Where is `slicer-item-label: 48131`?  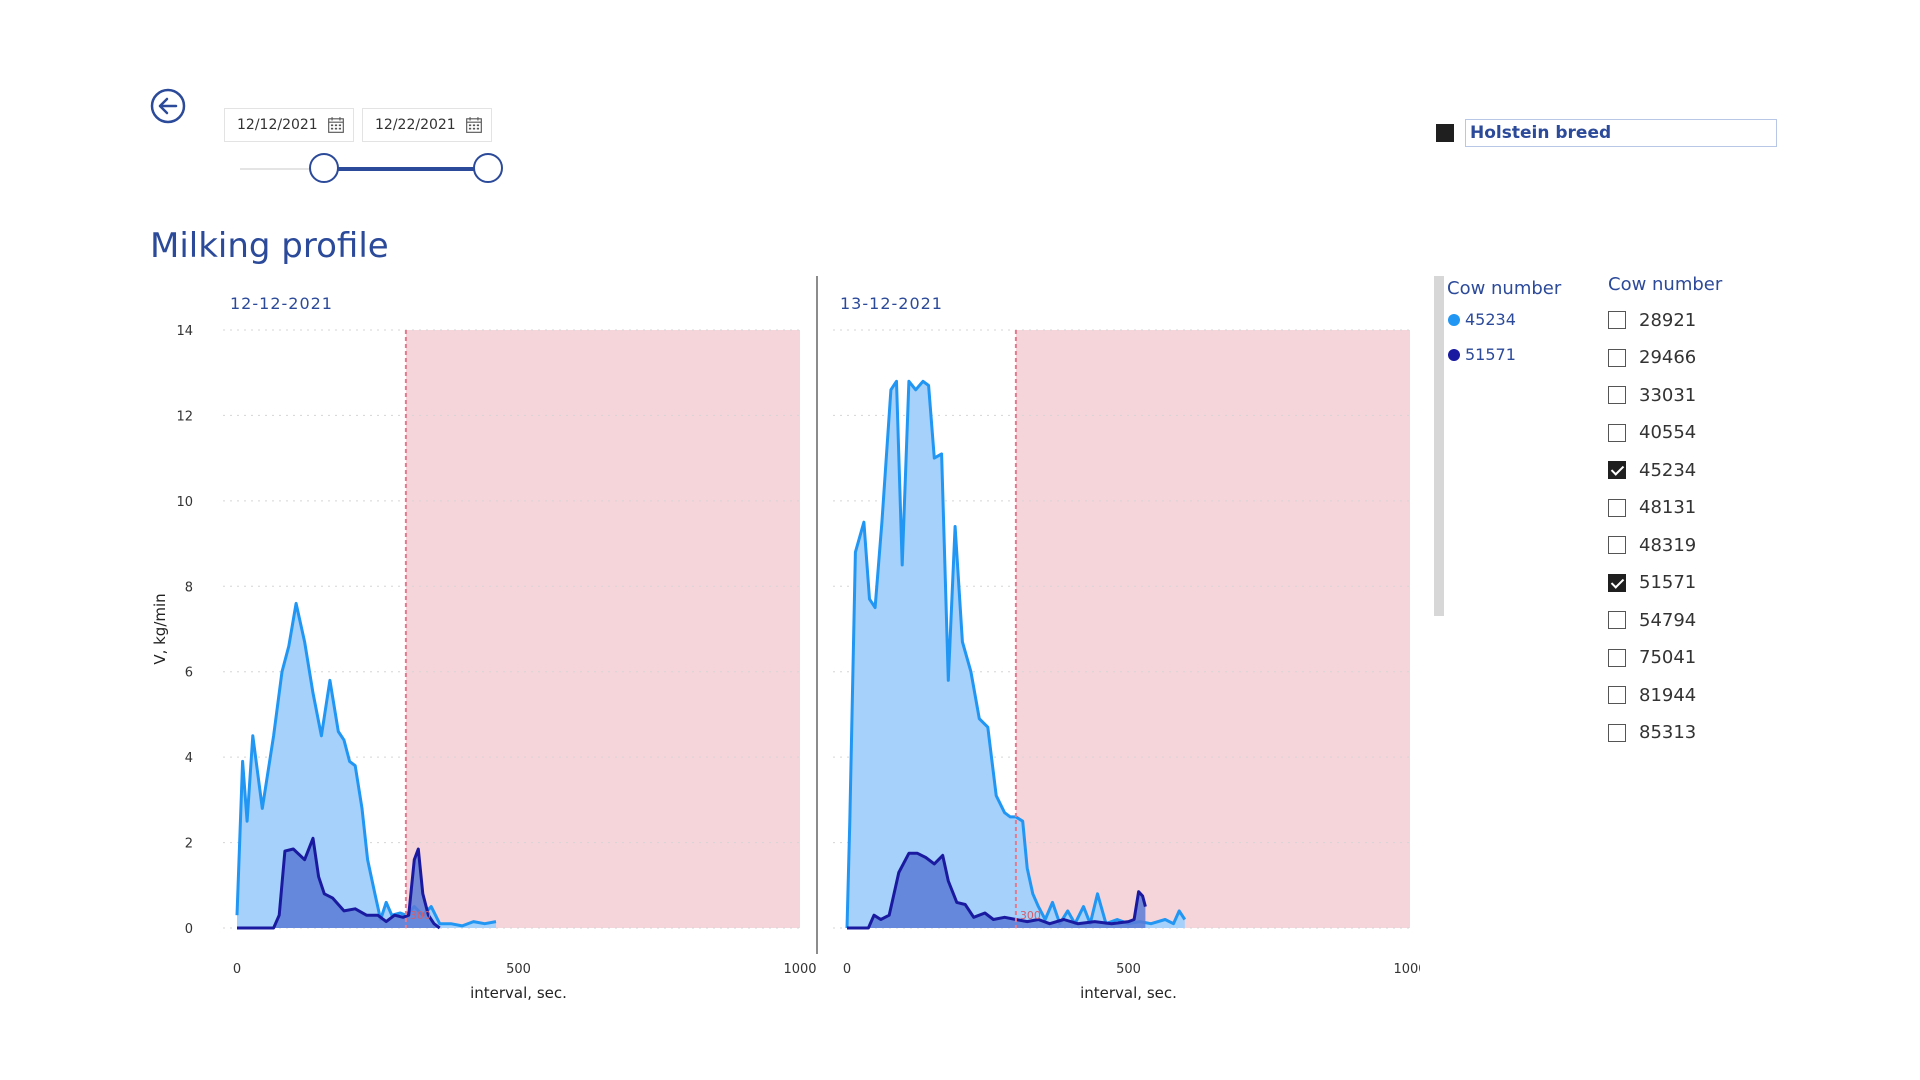 slicer-item-label: 48131 is located at coordinates (1668, 507).